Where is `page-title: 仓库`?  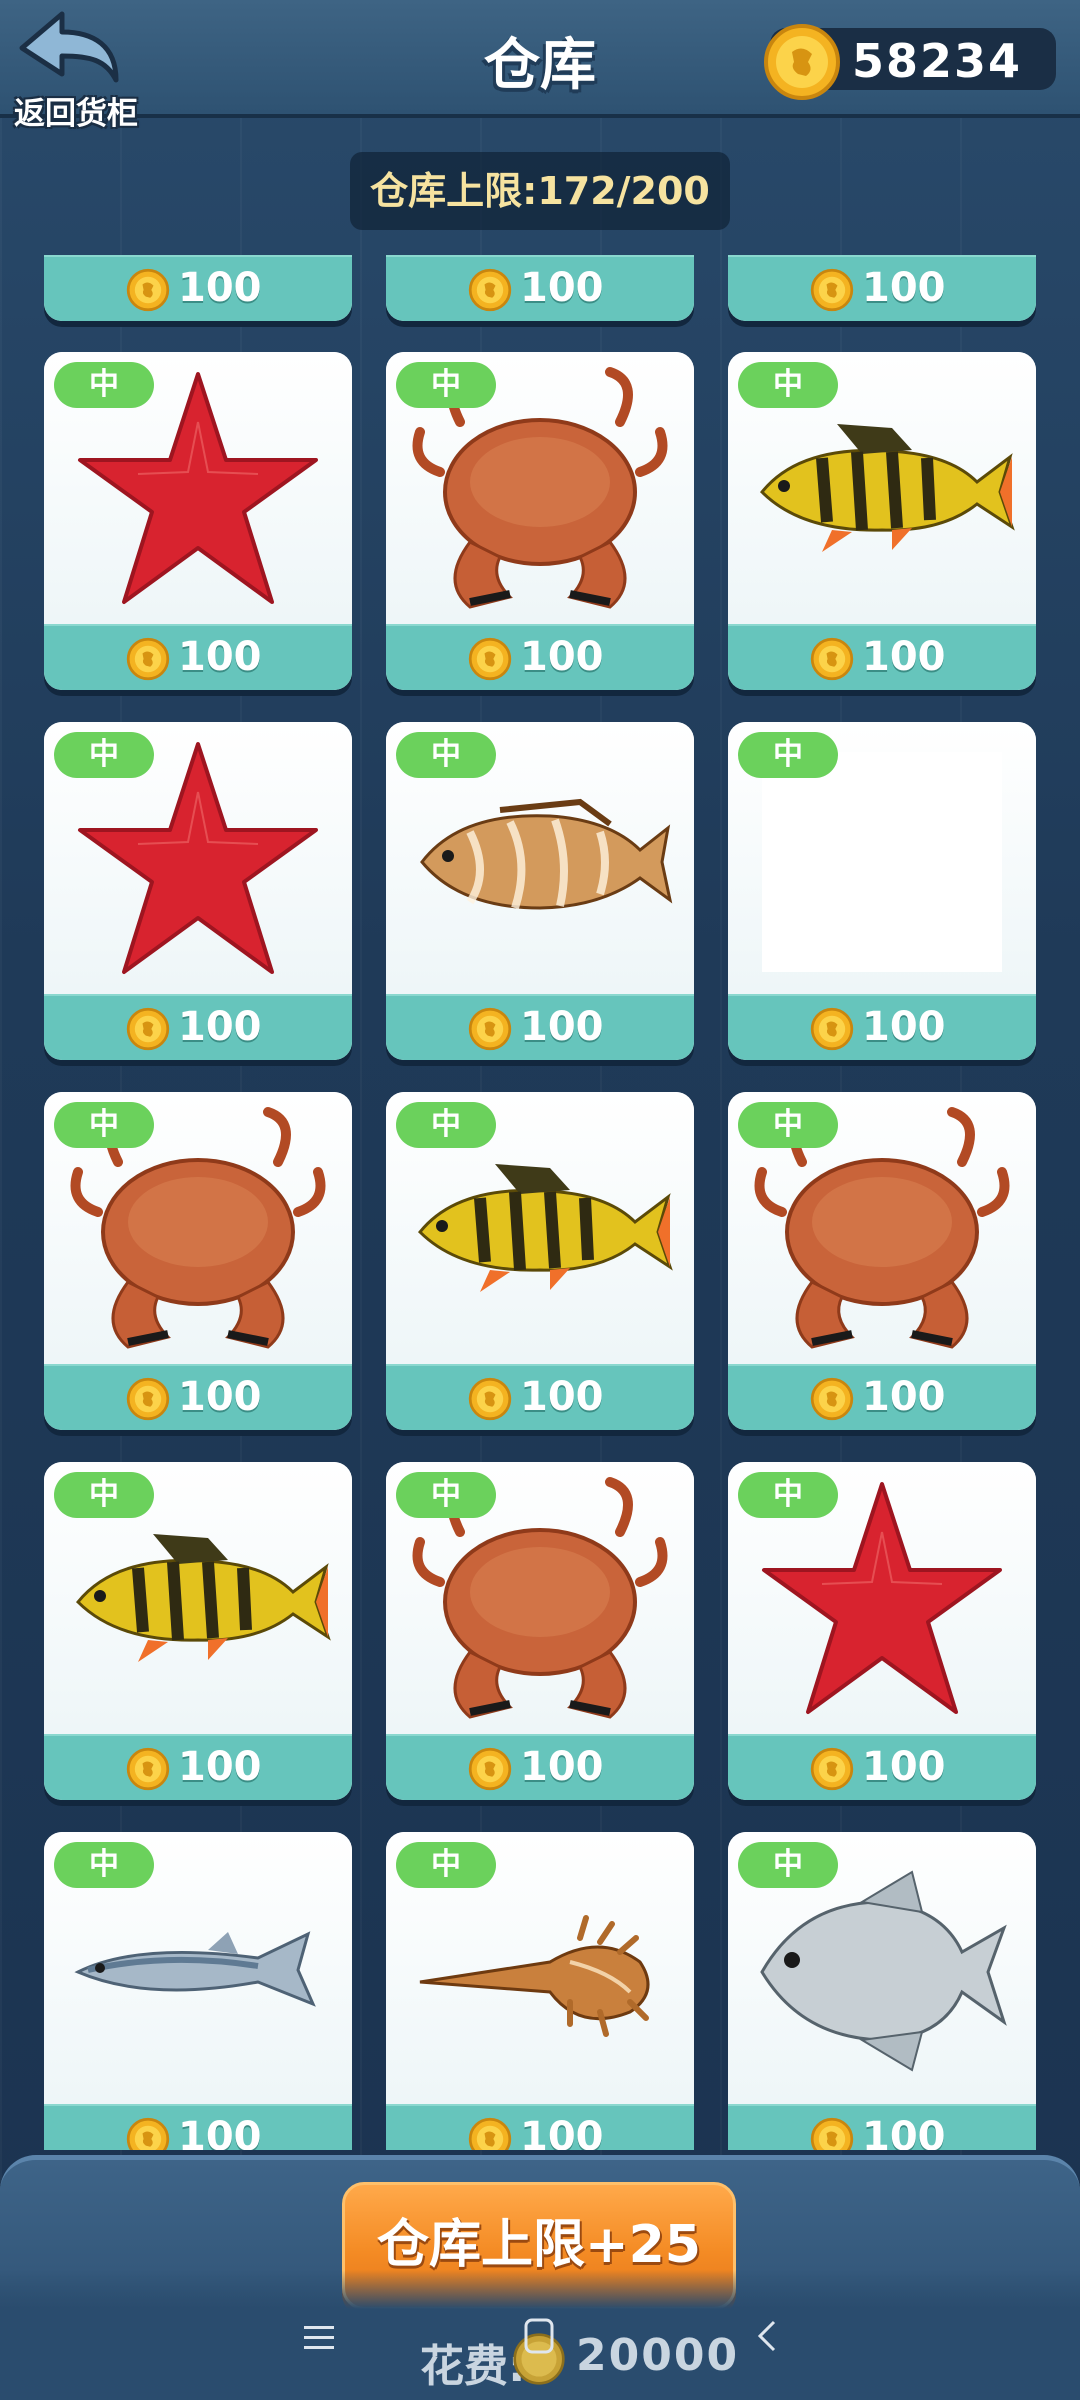
page-title: 仓库 is located at coordinates (540, 65).